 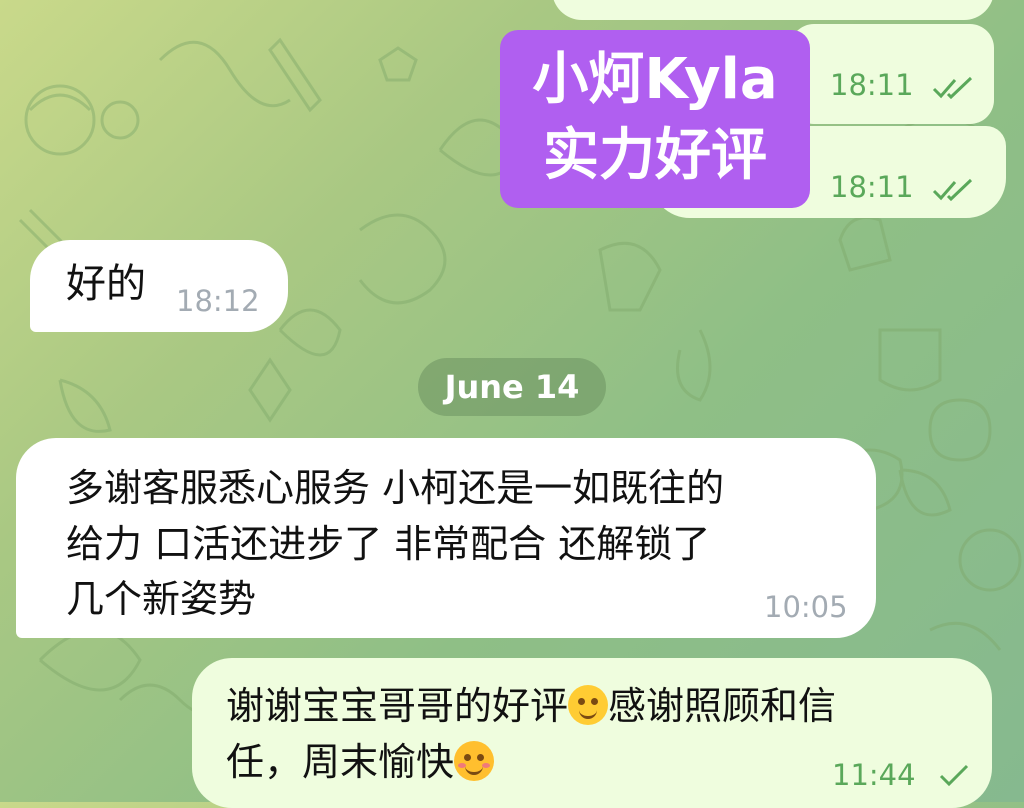 I want to click on message-line-1: 多谢客服悉心服务 小柯还是一如既往的, so click(x=395, y=488).